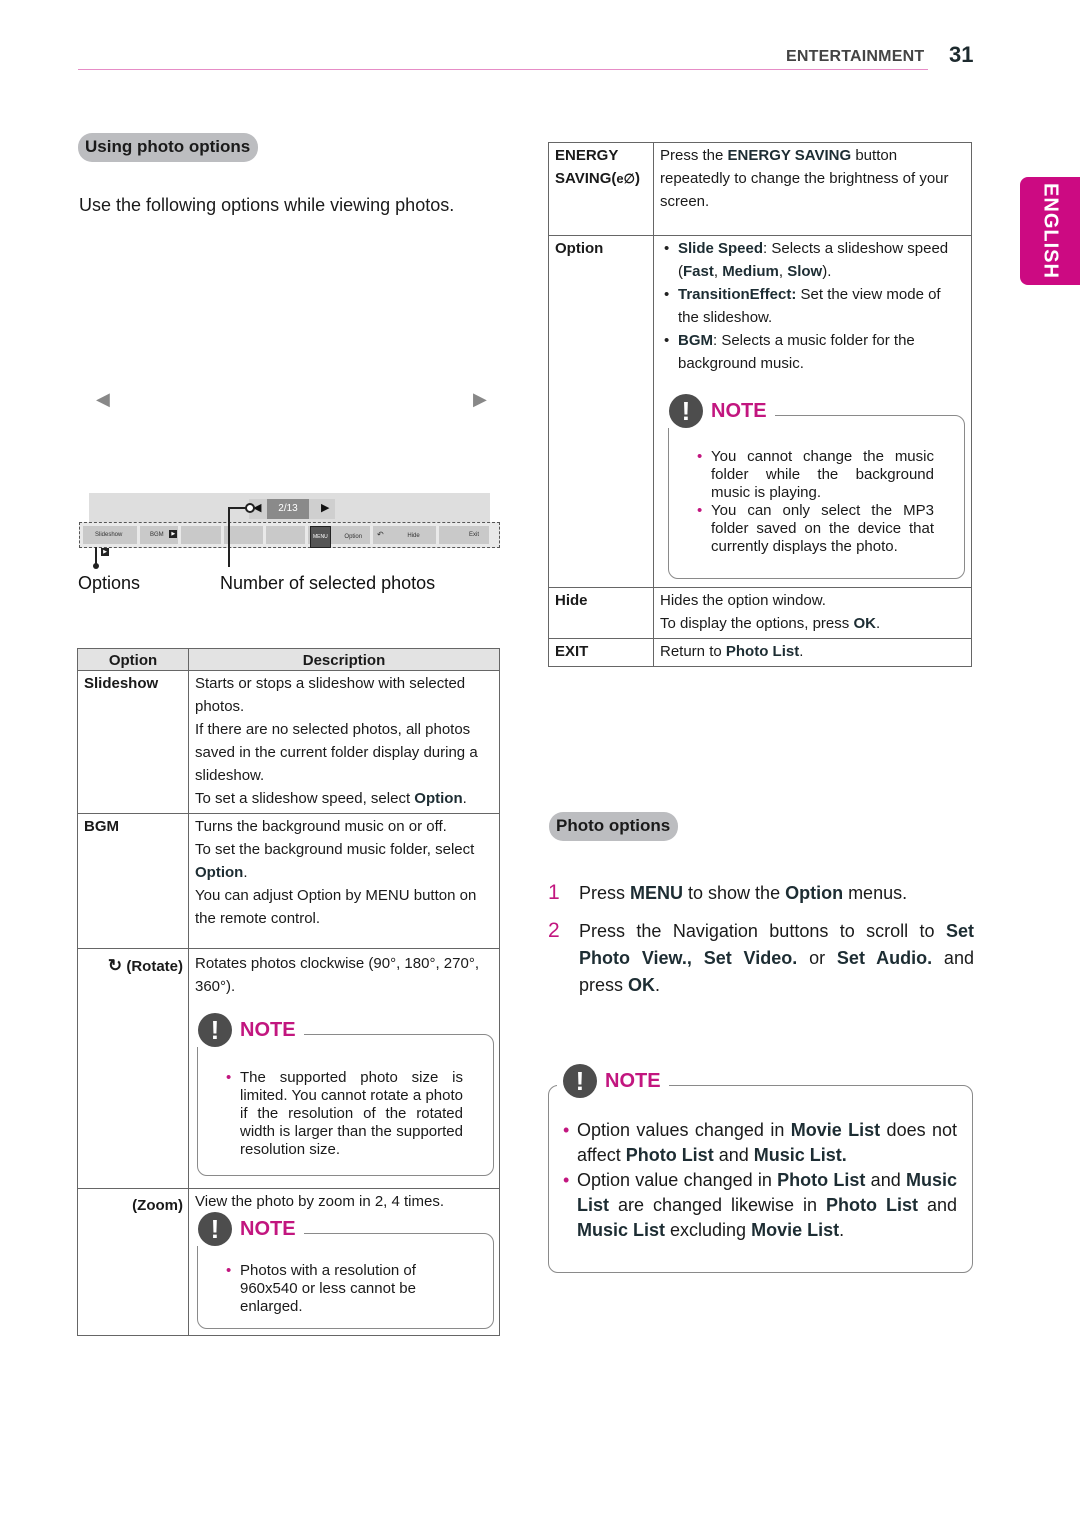  What do you see at coordinates (621, 1230) in the screenshot?
I see `bold-text: Music List` at bounding box center [621, 1230].